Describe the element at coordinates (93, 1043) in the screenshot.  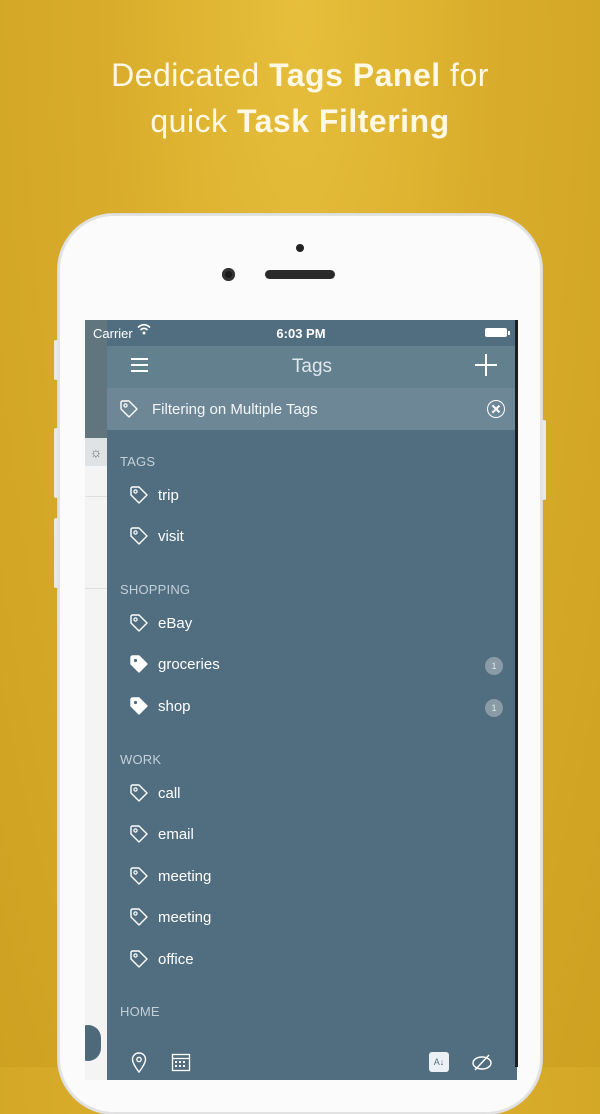
I see `add-task-fab` at that location.